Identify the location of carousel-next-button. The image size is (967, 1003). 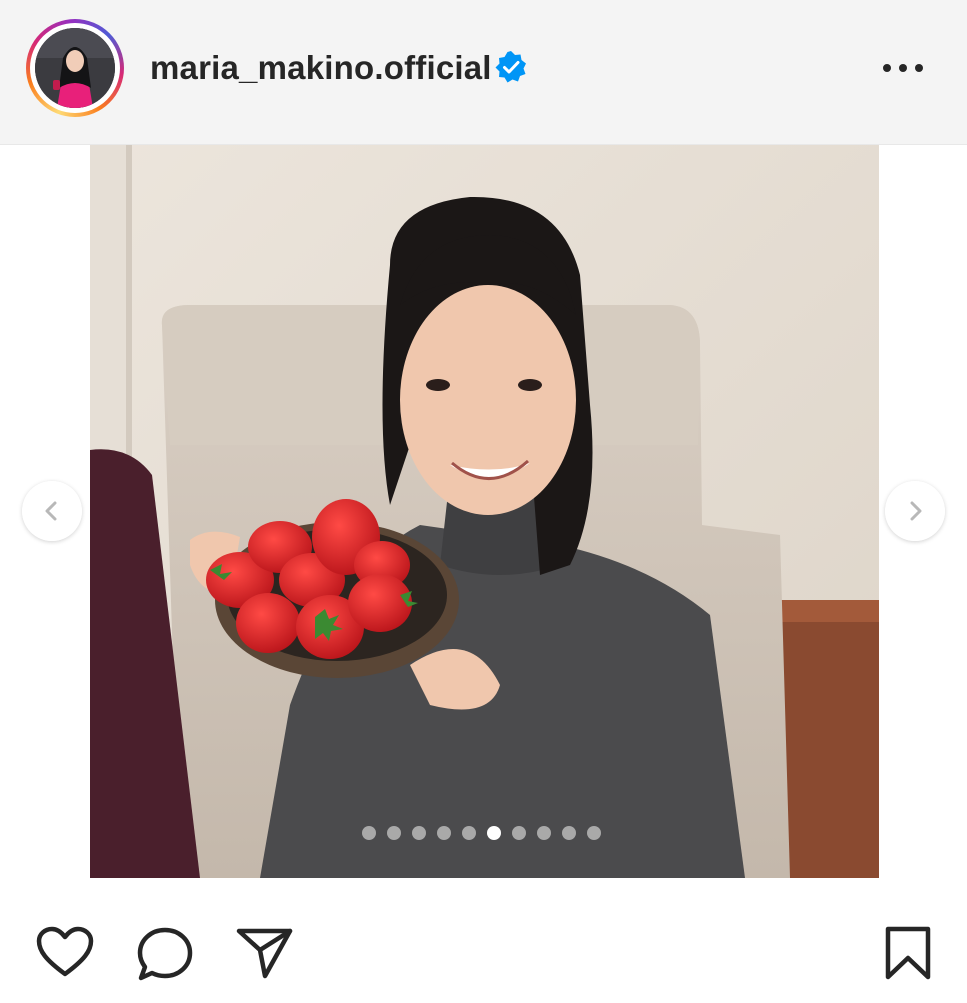
(915, 511).